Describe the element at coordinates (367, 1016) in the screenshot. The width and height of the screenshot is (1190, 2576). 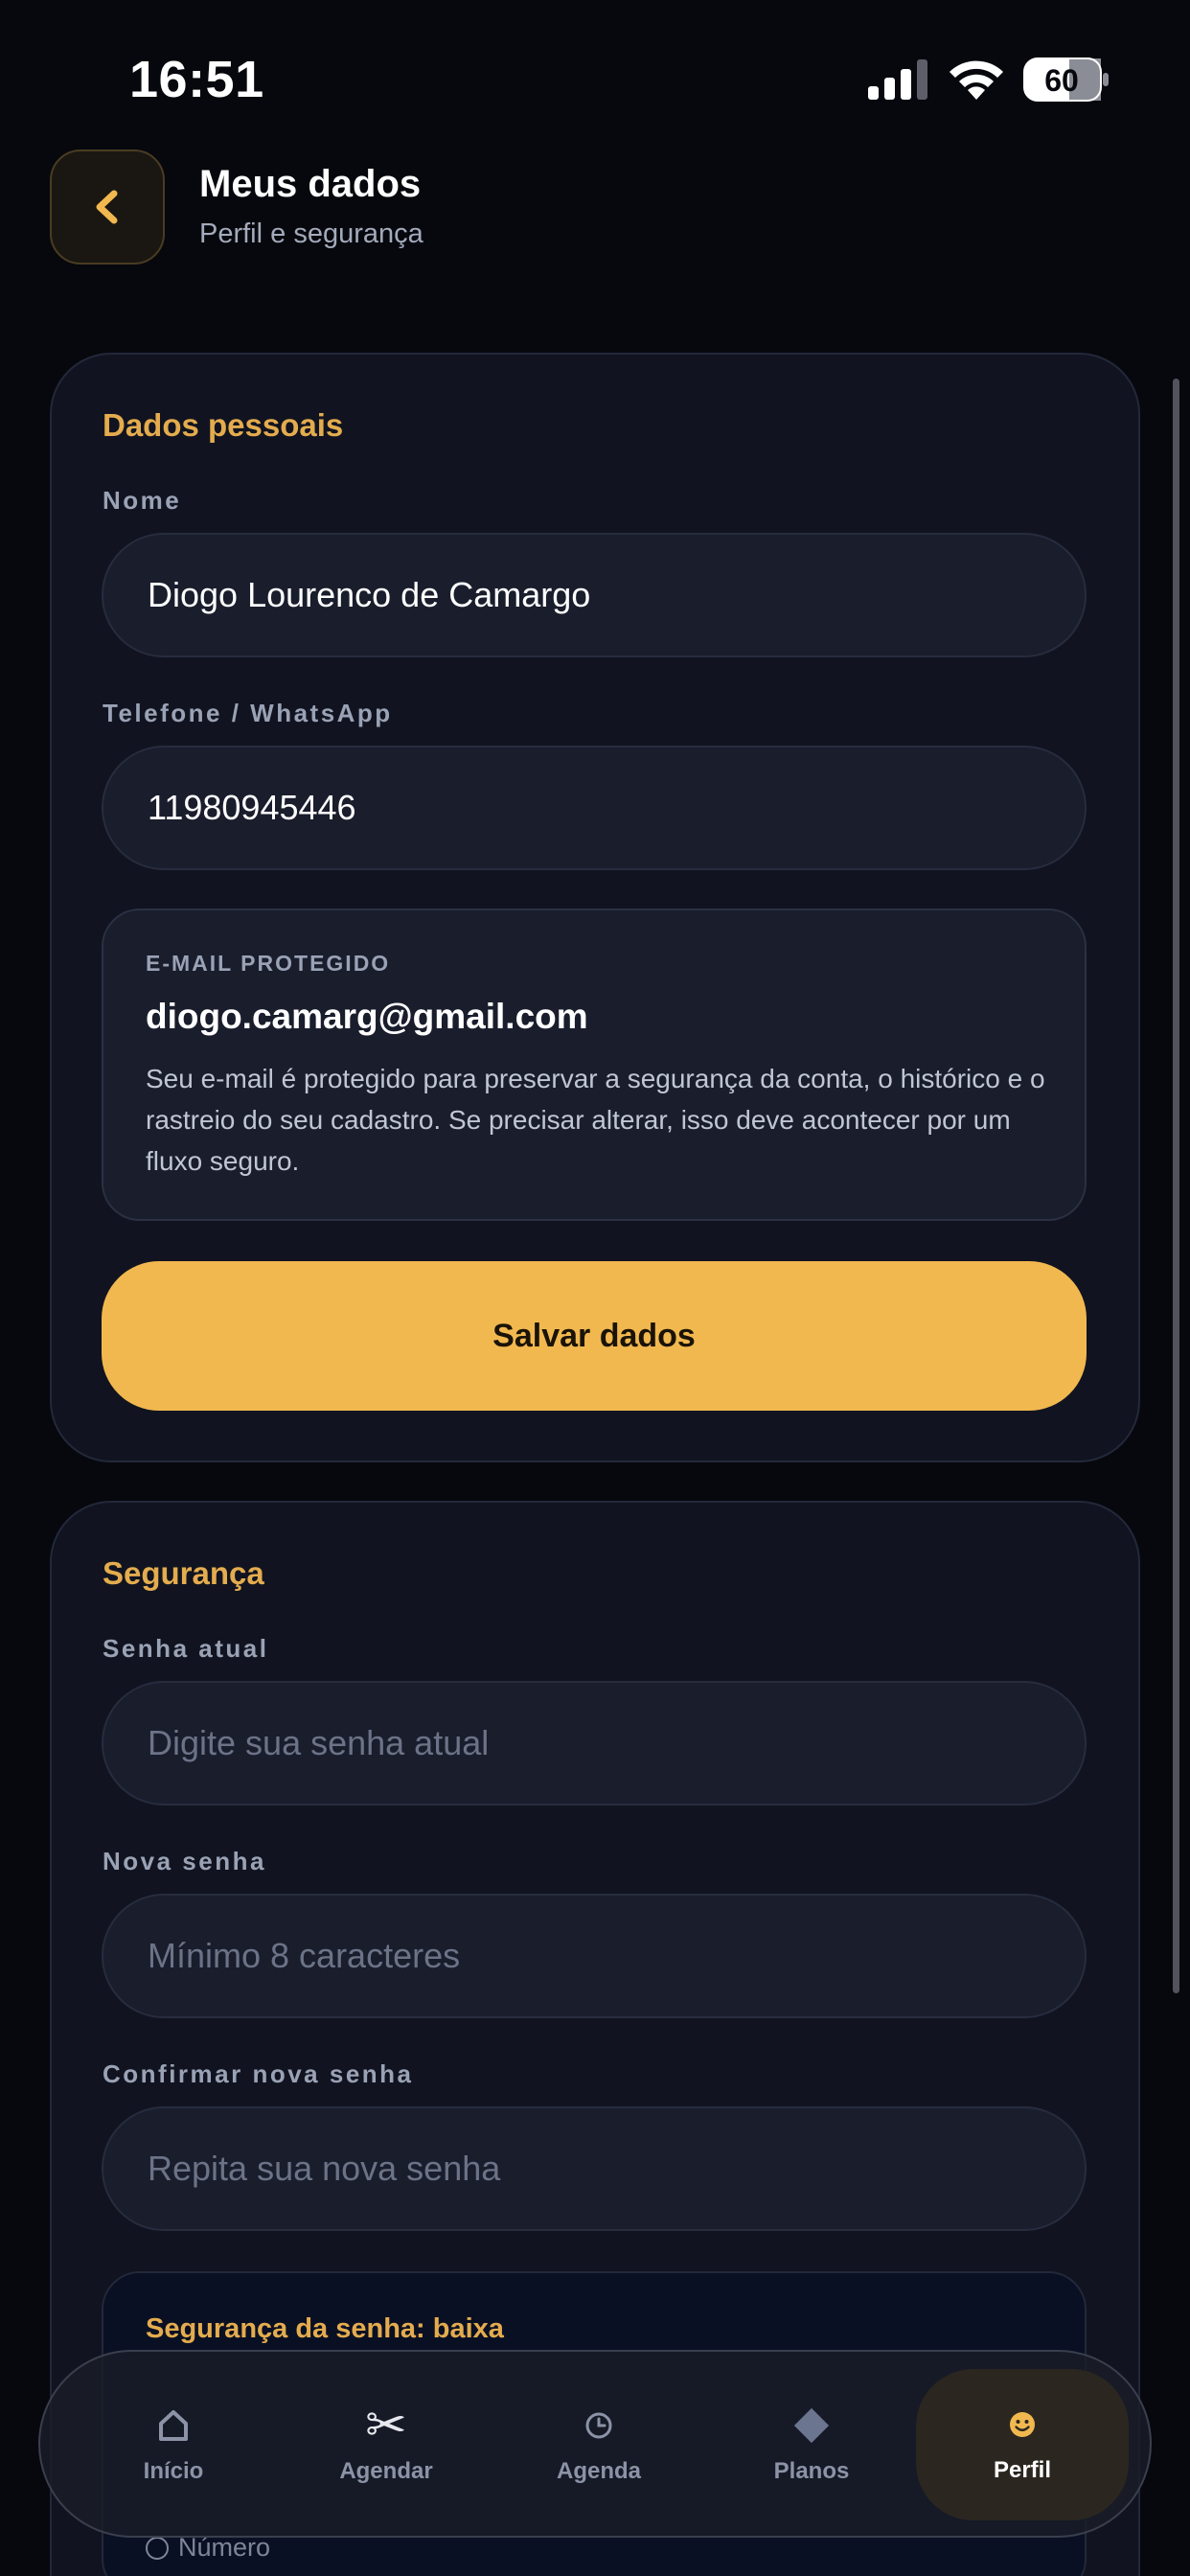
I see `email-value: diogo.camarg@gmail.com` at that location.